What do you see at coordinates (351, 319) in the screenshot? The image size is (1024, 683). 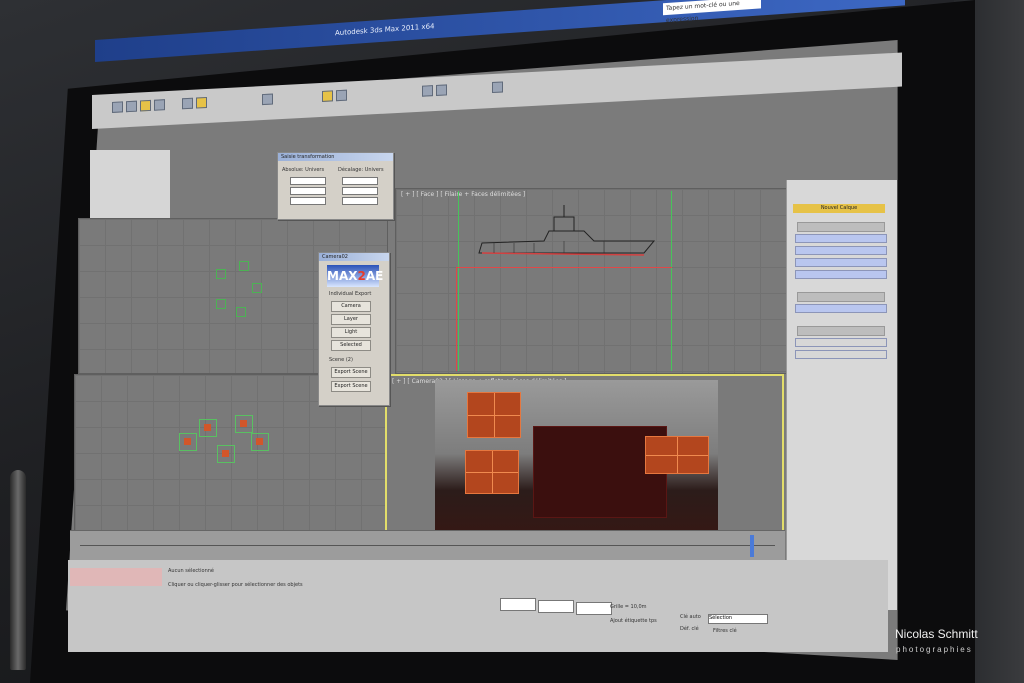 I see `export-layer-button: Layer` at bounding box center [351, 319].